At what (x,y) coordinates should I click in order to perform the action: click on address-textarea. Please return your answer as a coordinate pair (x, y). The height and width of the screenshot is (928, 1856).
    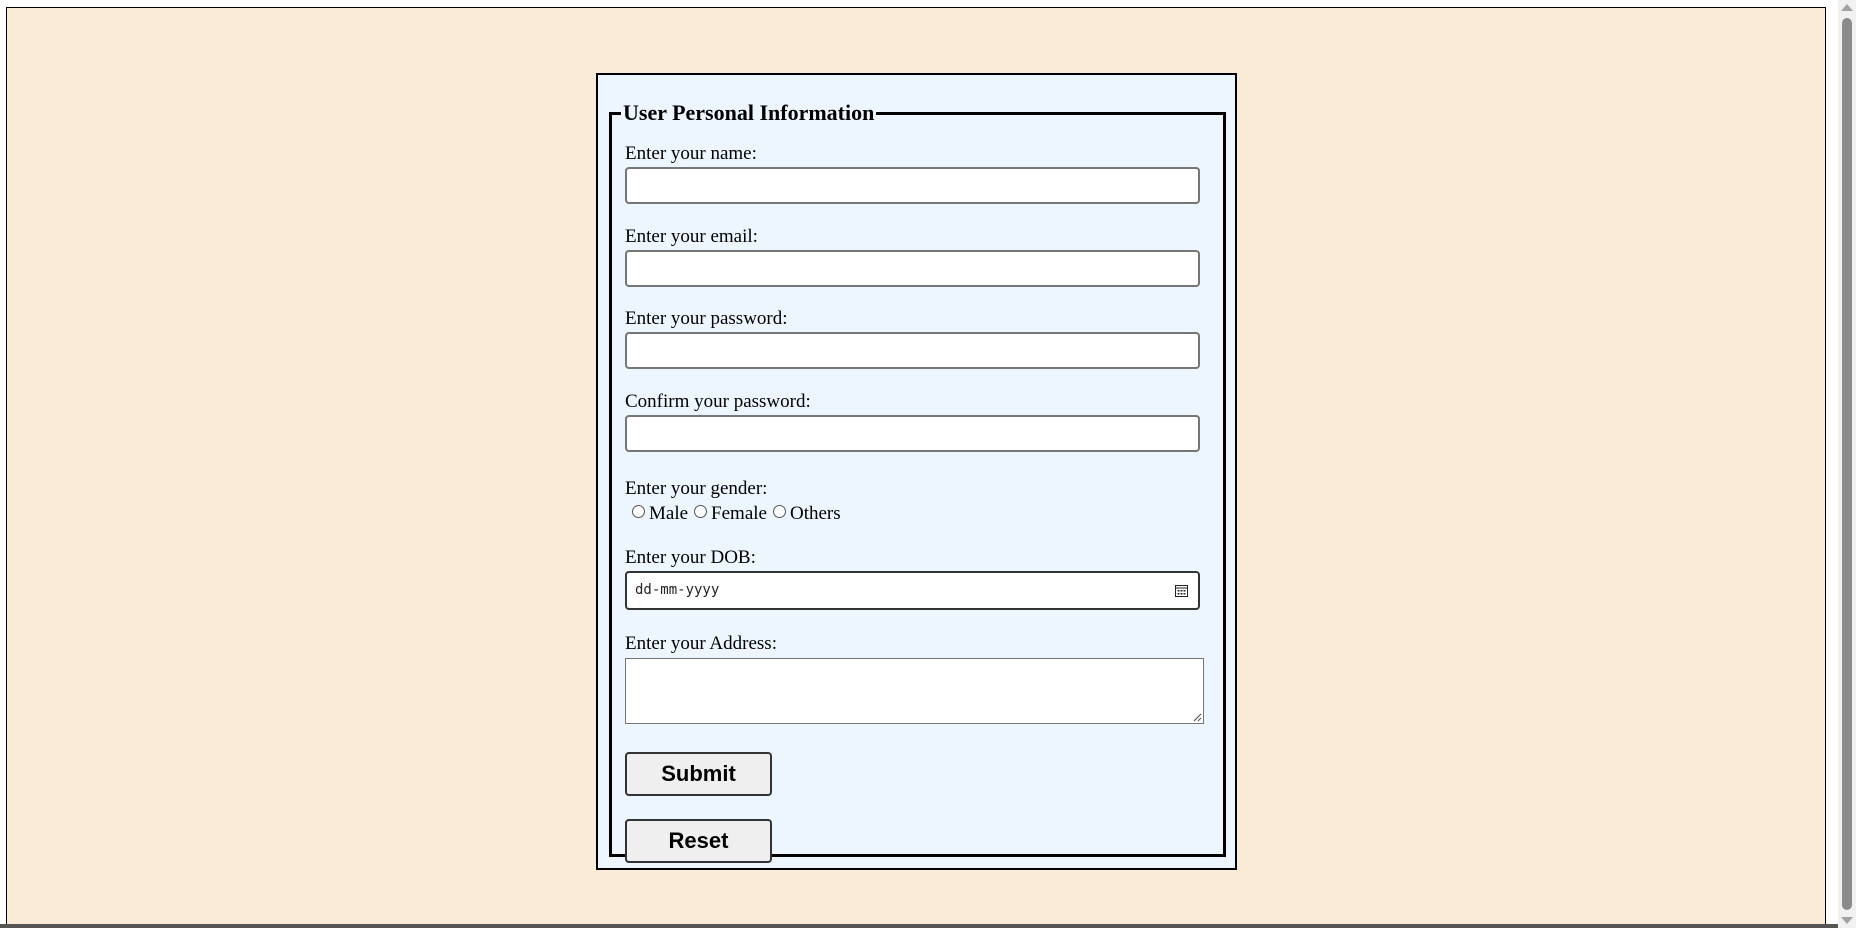
    Looking at the image, I should click on (914, 691).